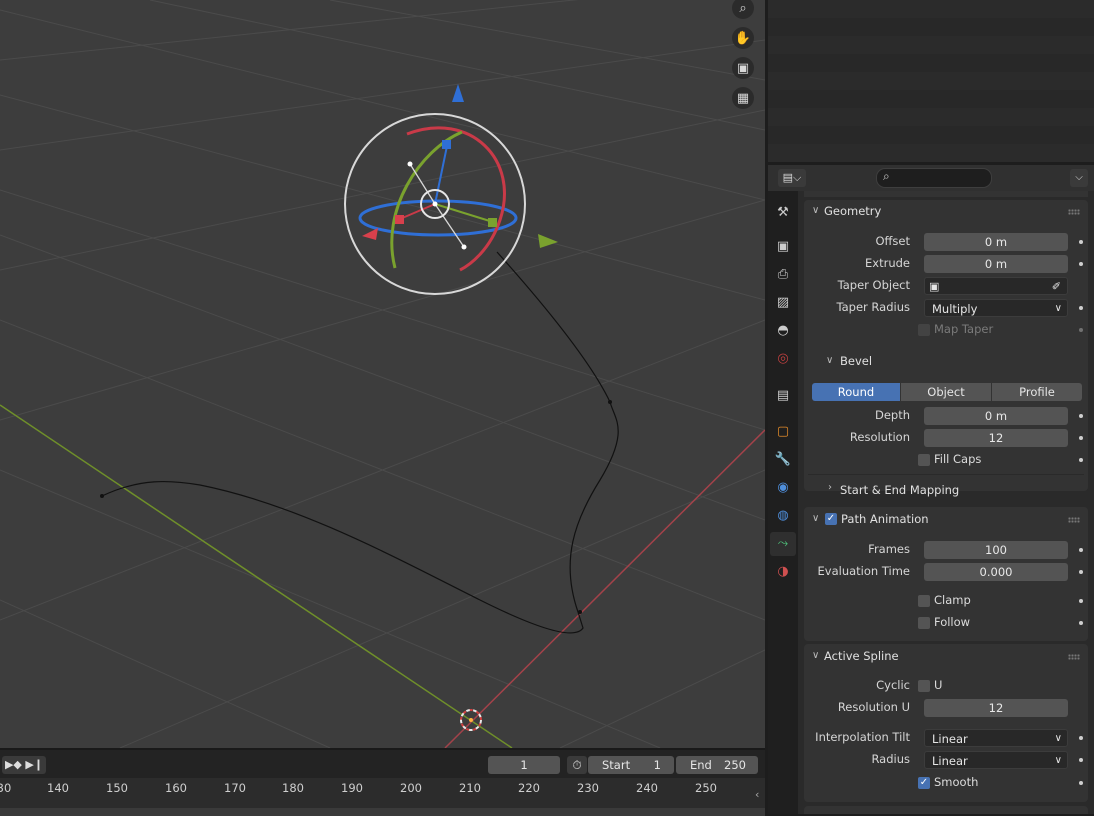 This screenshot has width=1094, height=816. What do you see at coordinates (893, 685) in the screenshot?
I see `cyclic-label: Cyclic` at bounding box center [893, 685].